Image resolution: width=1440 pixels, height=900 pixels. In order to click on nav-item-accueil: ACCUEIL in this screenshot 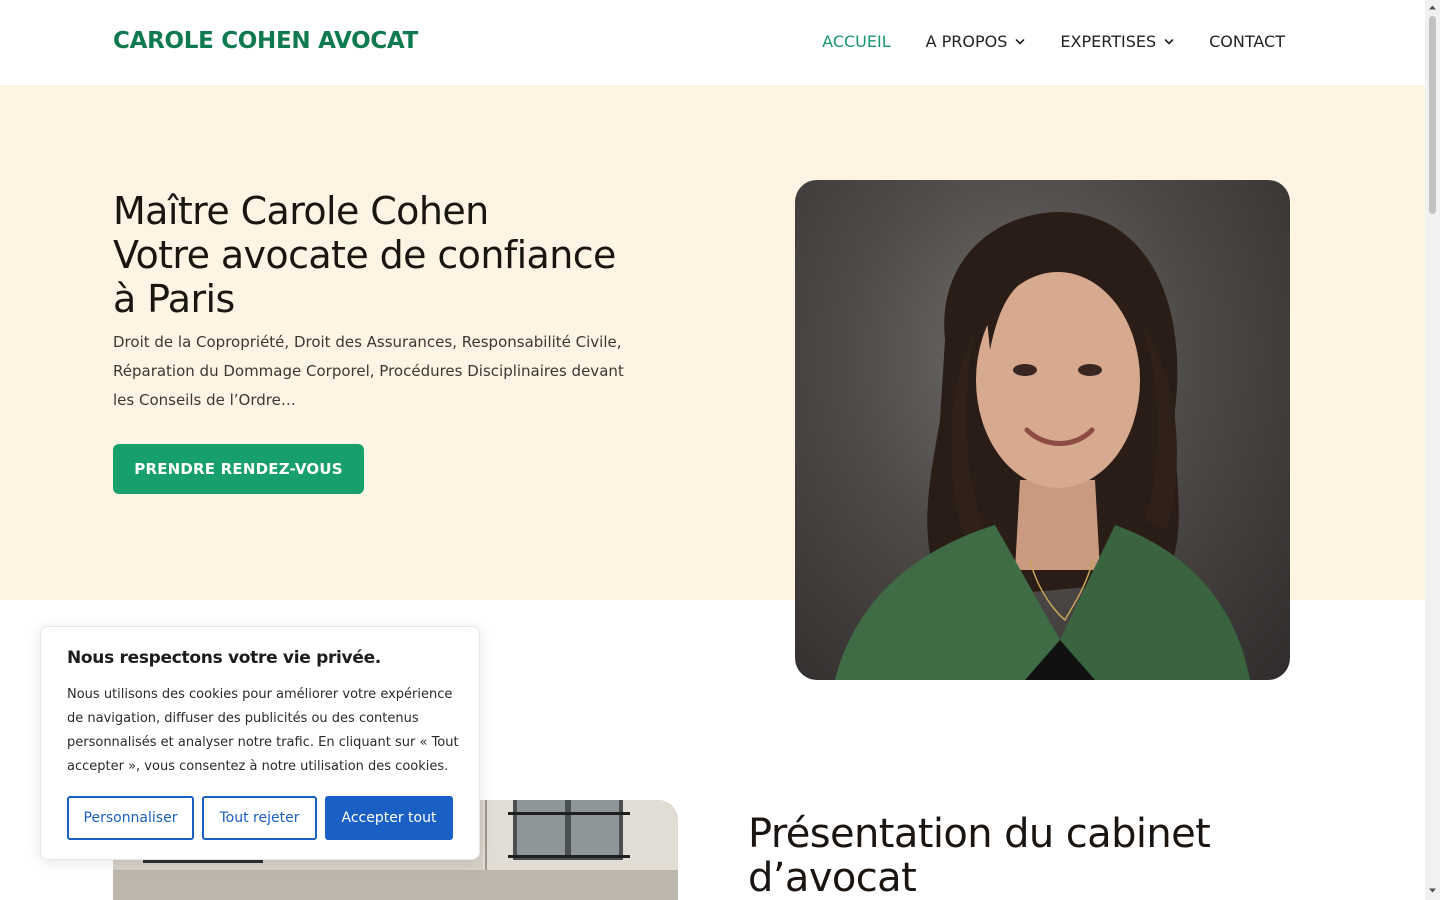, I will do `click(856, 41)`.